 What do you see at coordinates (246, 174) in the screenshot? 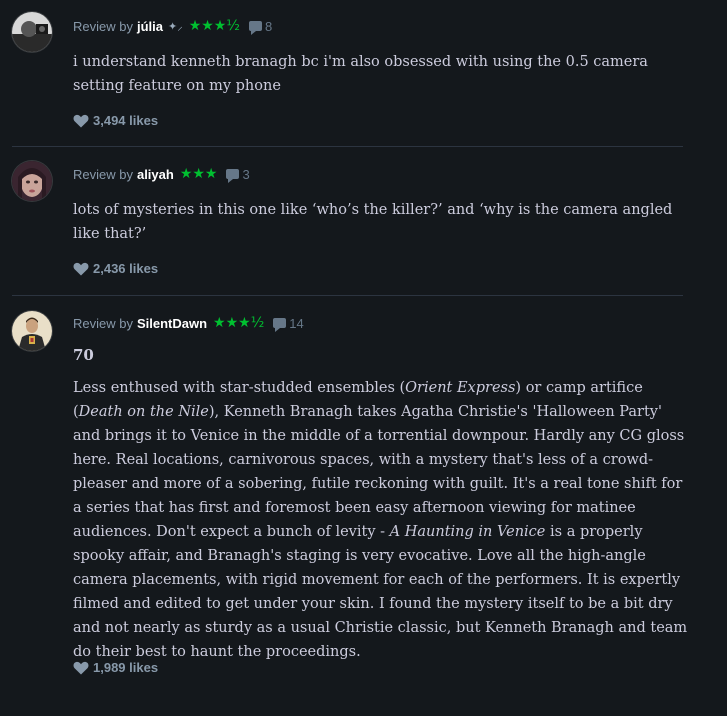
I see `comment-count: 3` at bounding box center [246, 174].